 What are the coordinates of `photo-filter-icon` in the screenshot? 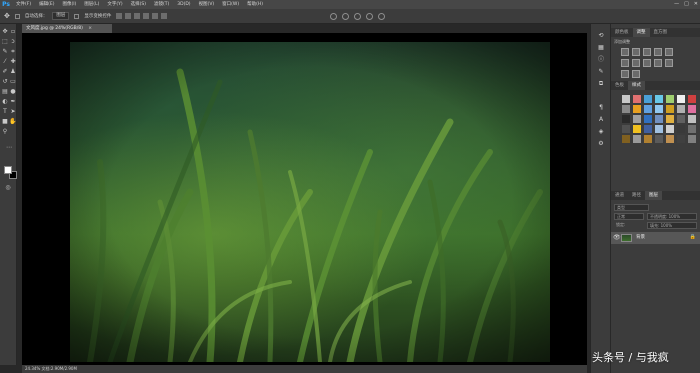 It's located at (658, 63).